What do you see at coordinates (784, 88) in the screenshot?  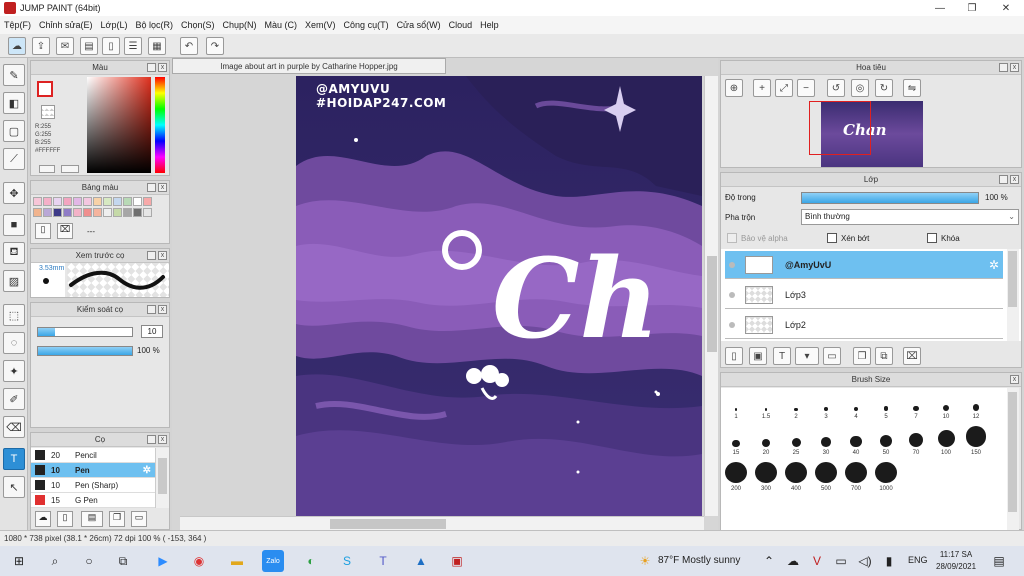 I see `fit-icon: ⤢` at bounding box center [784, 88].